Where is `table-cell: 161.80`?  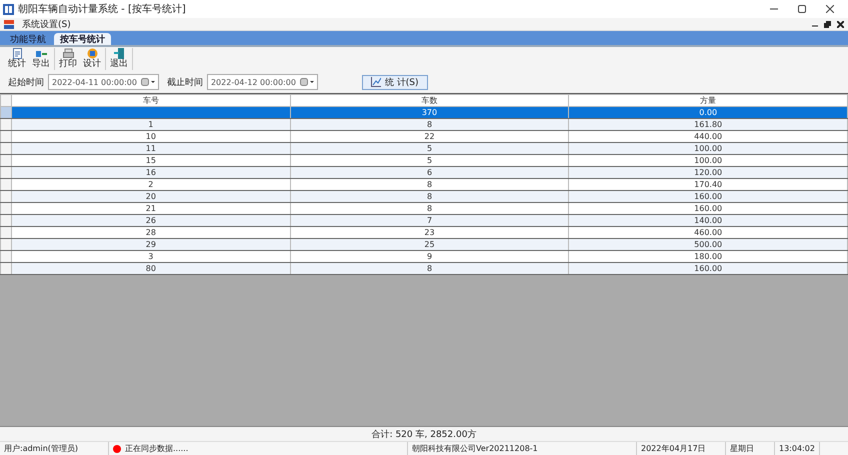 table-cell: 161.80 is located at coordinates (708, 124).